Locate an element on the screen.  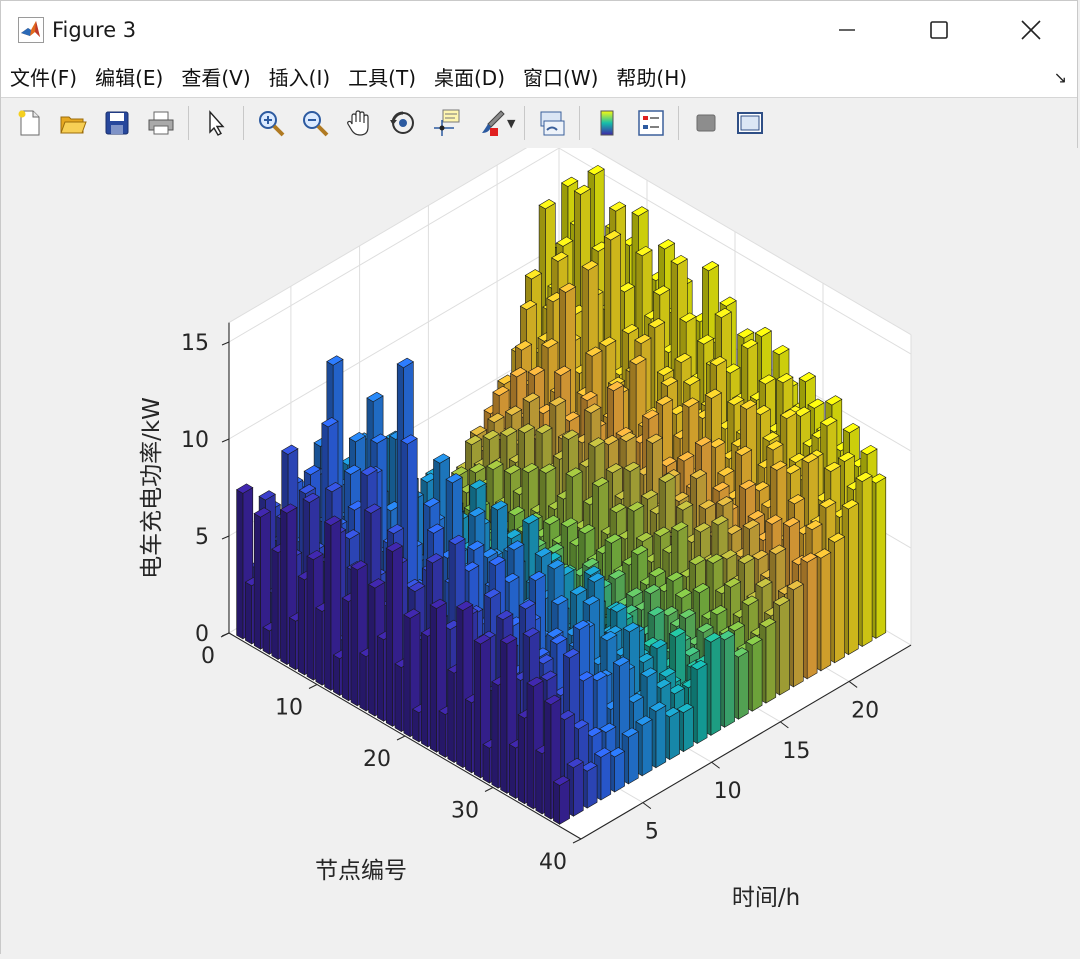
new-figure-icon is located at coordinates (29, 123).